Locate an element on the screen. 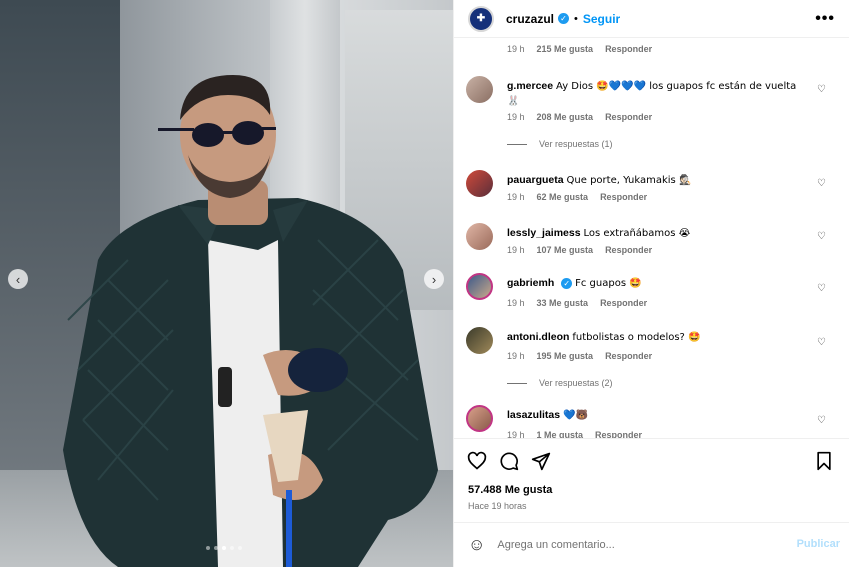 This screenshot has width=849, height=567. comment-body: antoni.dleon futbolistas o modelos? 🤩 is located at coordinates (657, 337).